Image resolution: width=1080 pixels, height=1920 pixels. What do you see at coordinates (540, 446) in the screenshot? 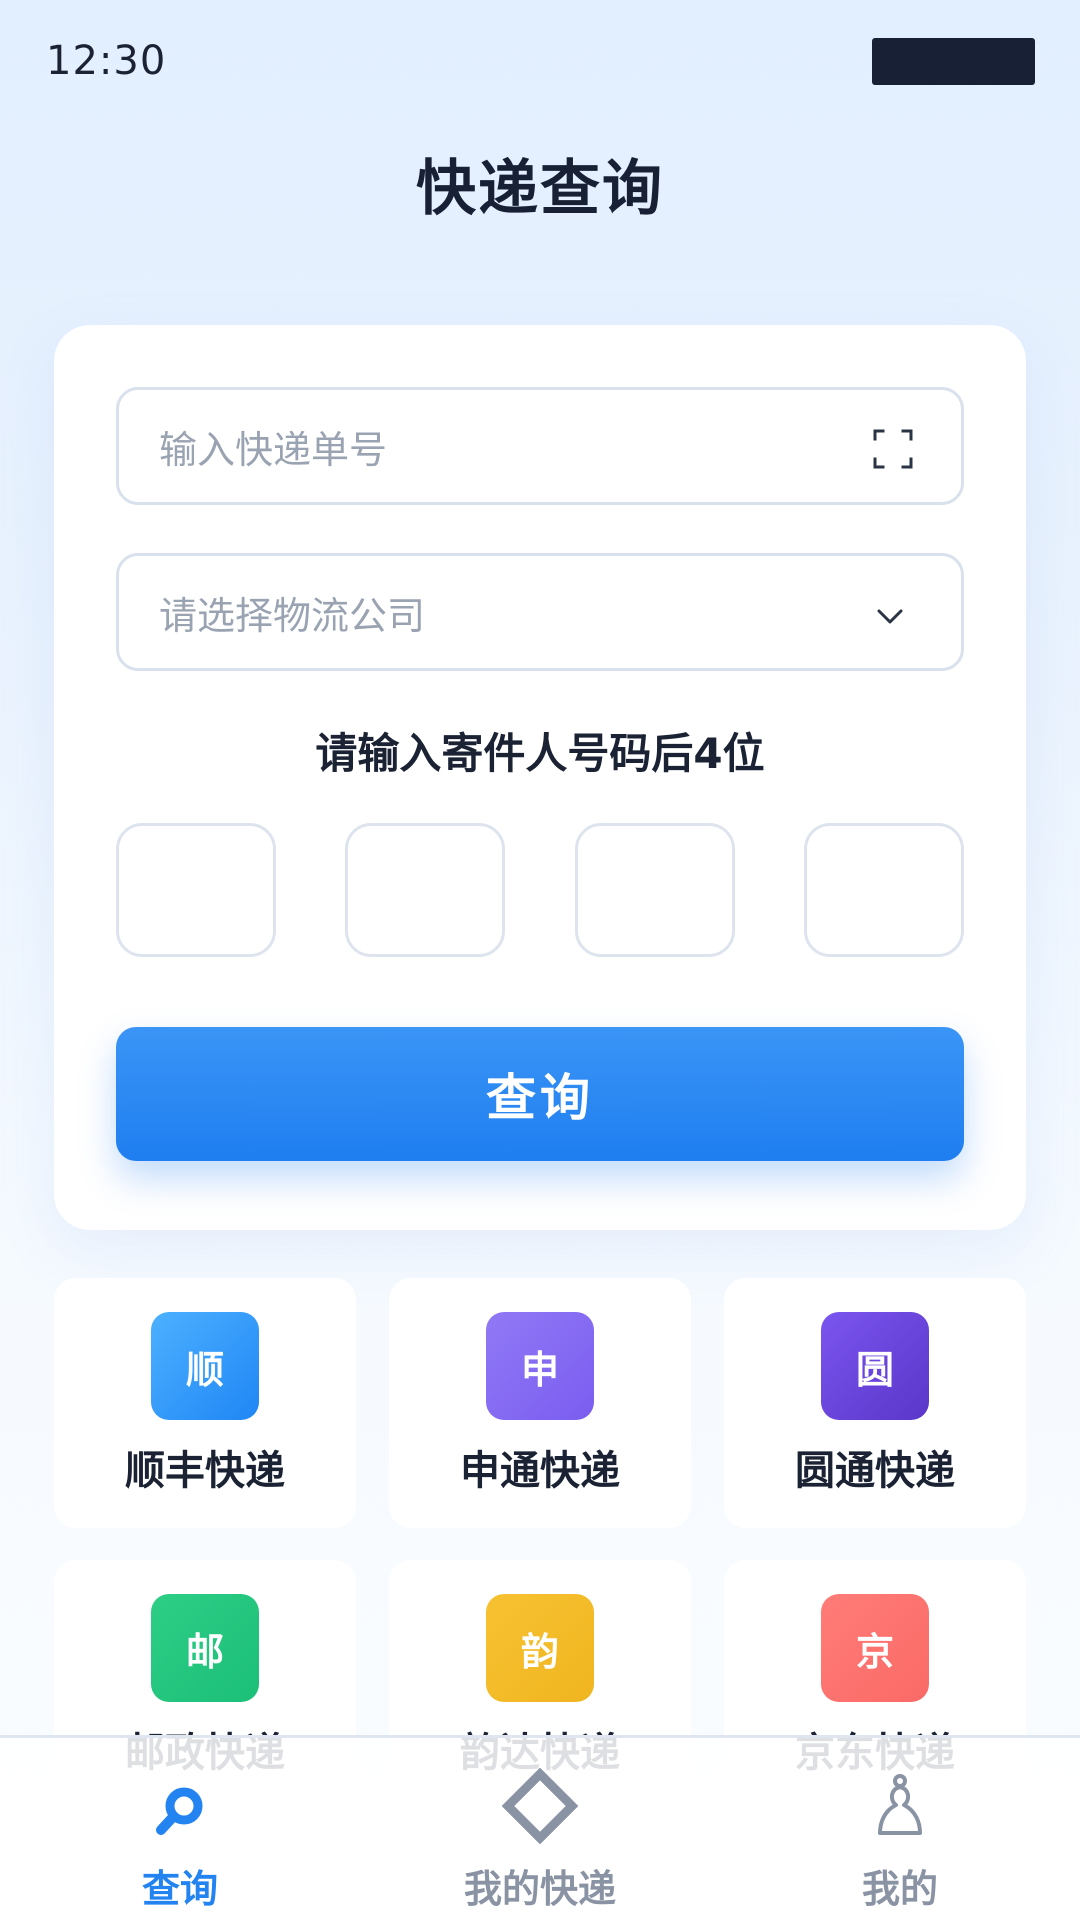
I see `tracking-number-input: 输入快递单号` at bounding box center [540, 446].